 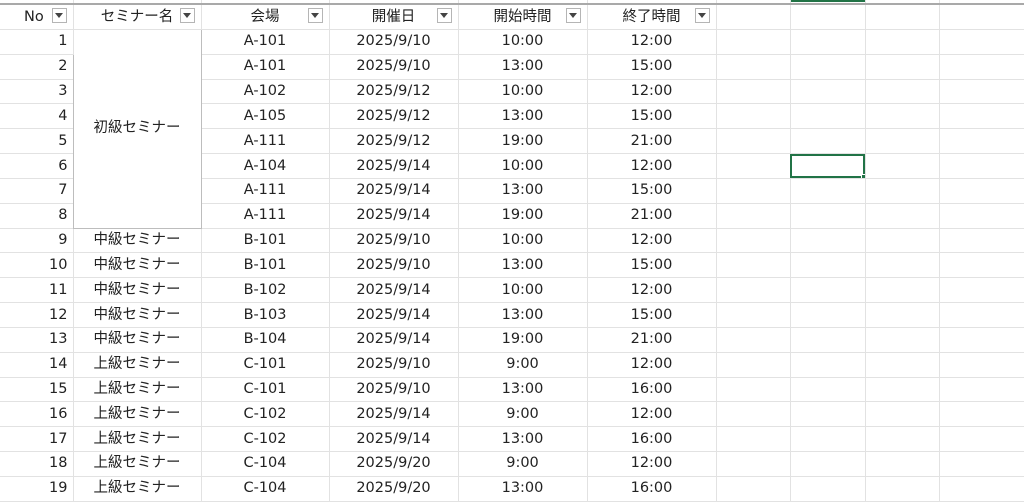 What do you see at coordinates (394, 92) in the screenshot?
I see `cell-date: 2025/9/12` at bounding box center [394, 92].